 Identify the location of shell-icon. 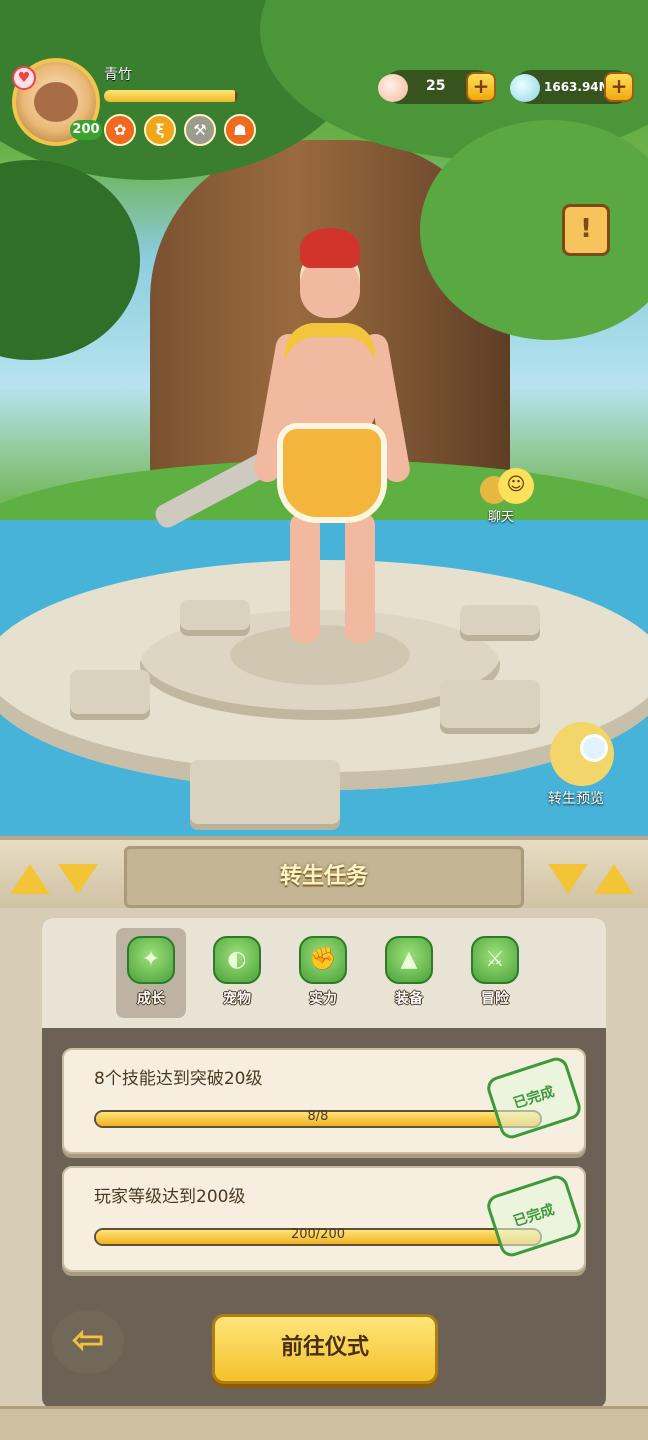
(393, 88).